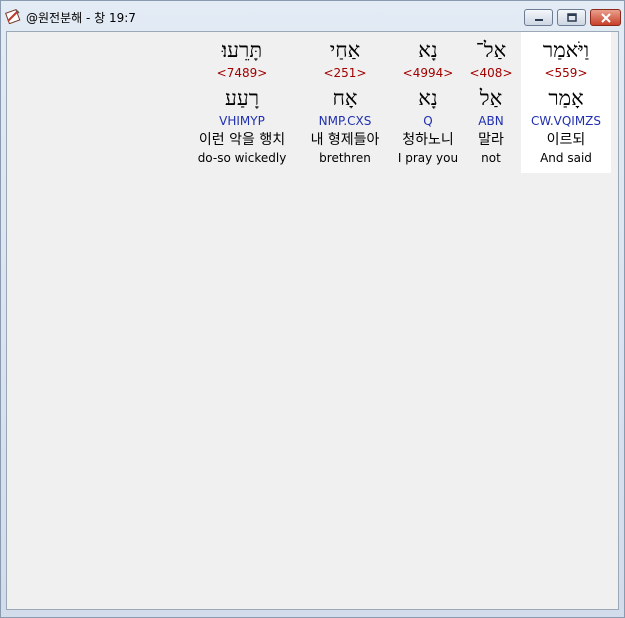  Describe the element at coordinates (566, 50) in the screenshot. I see `hebrew-word: וַיֹּאמַר` at that location.